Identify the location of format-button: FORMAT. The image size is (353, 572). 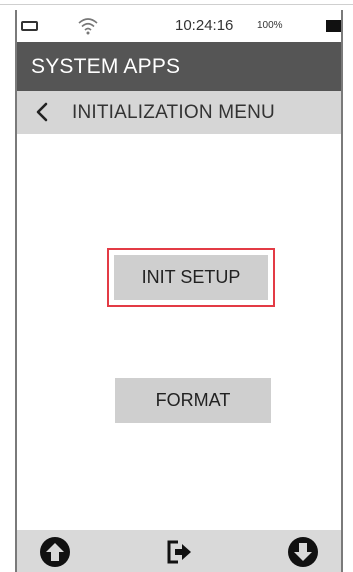
(193, 400).